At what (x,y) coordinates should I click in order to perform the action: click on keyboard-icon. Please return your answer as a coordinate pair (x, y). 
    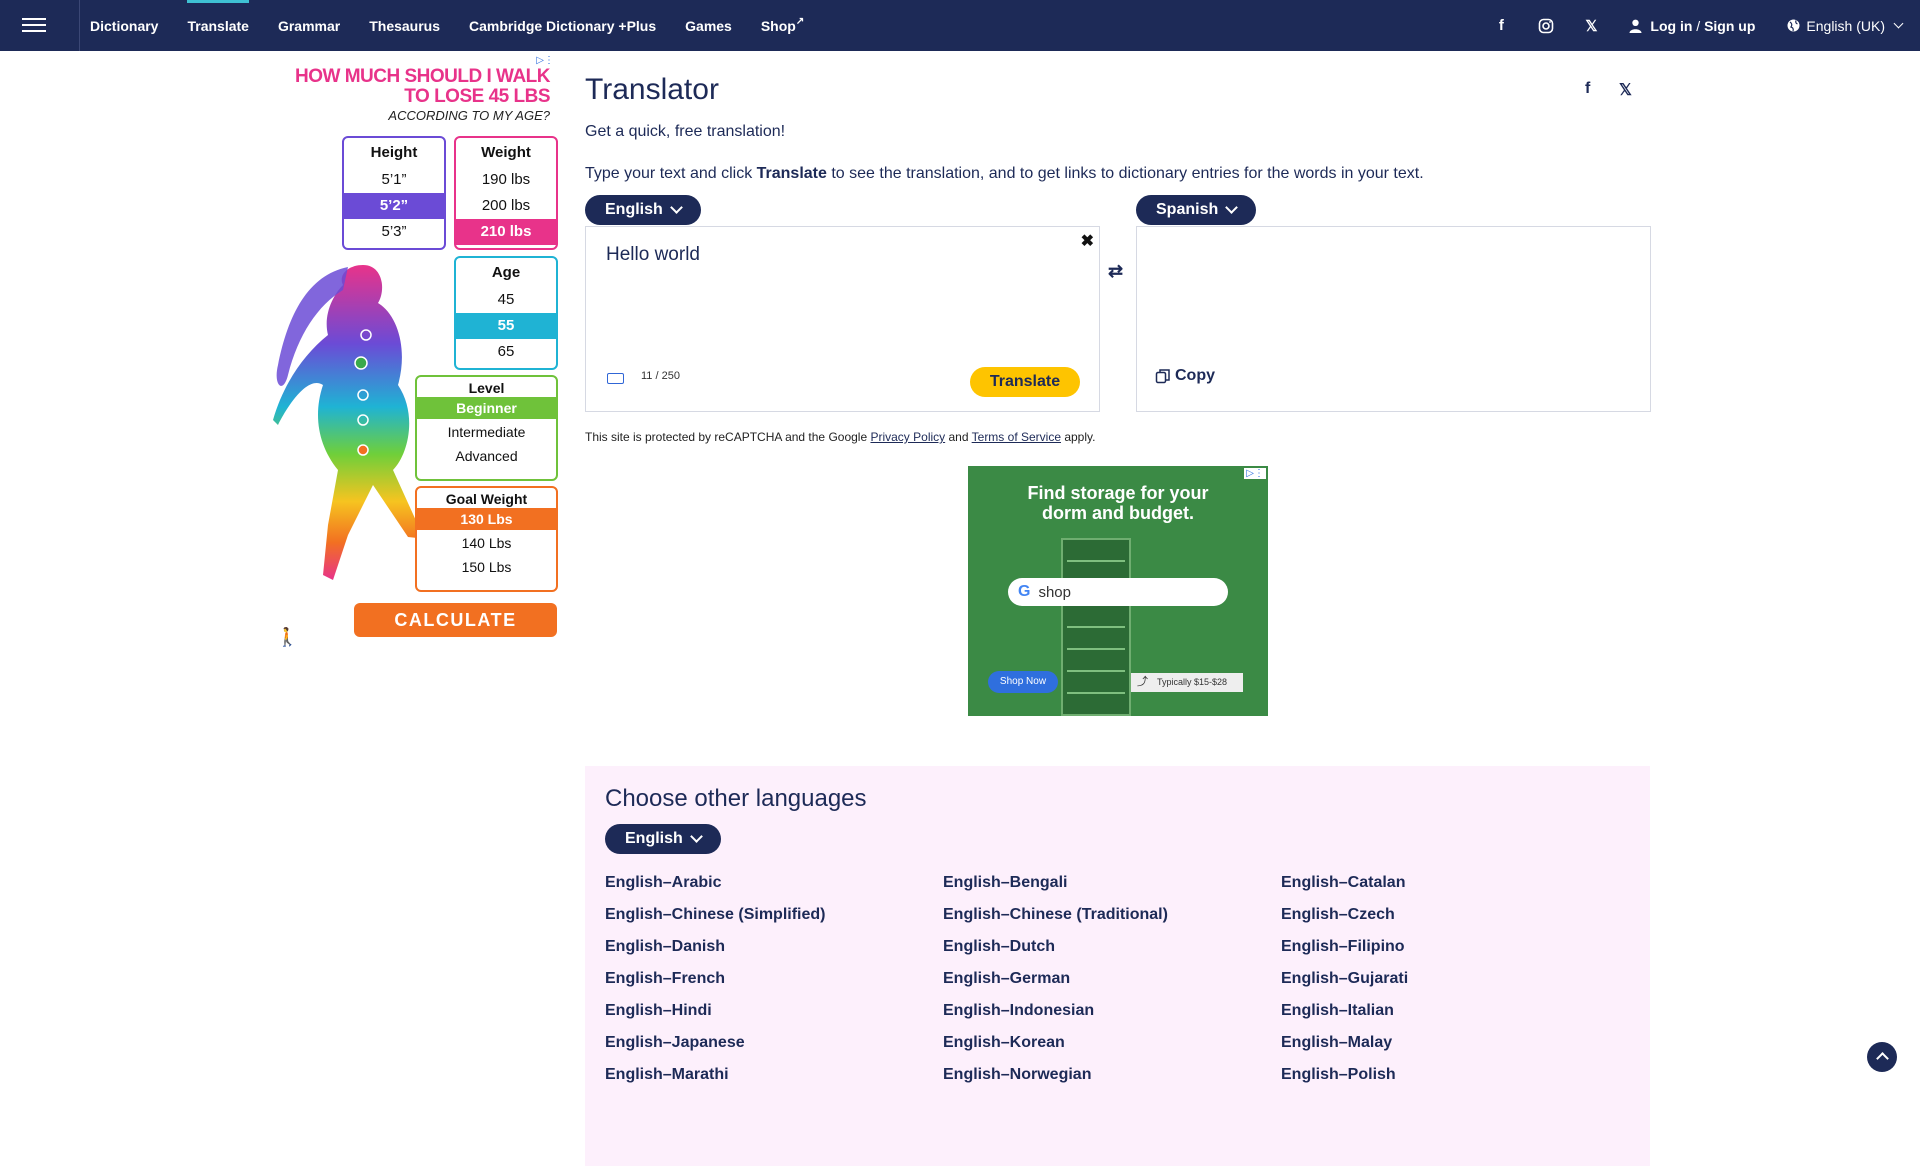
    Looking at the image, I should click on (615, 378).